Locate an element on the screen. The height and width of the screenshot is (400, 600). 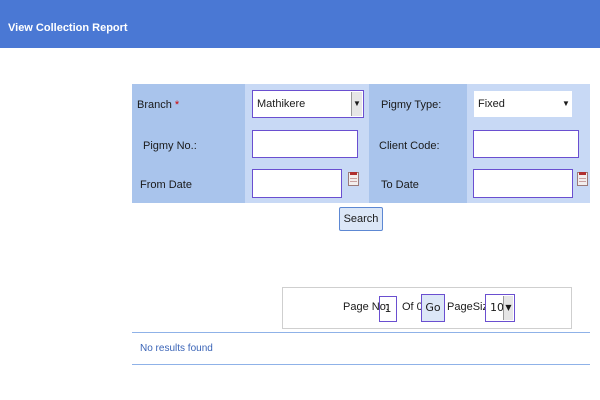
to-date-label: To Date is located at coordinates (400, 185).